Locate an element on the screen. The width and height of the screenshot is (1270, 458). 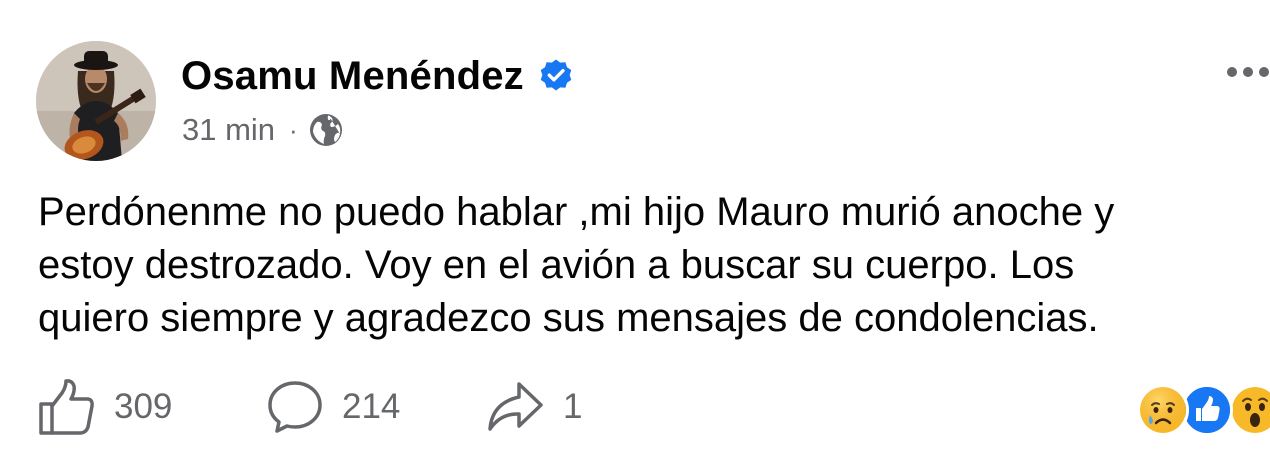
author-line: Osamu Menéndez is located at coordinates (377, 76).